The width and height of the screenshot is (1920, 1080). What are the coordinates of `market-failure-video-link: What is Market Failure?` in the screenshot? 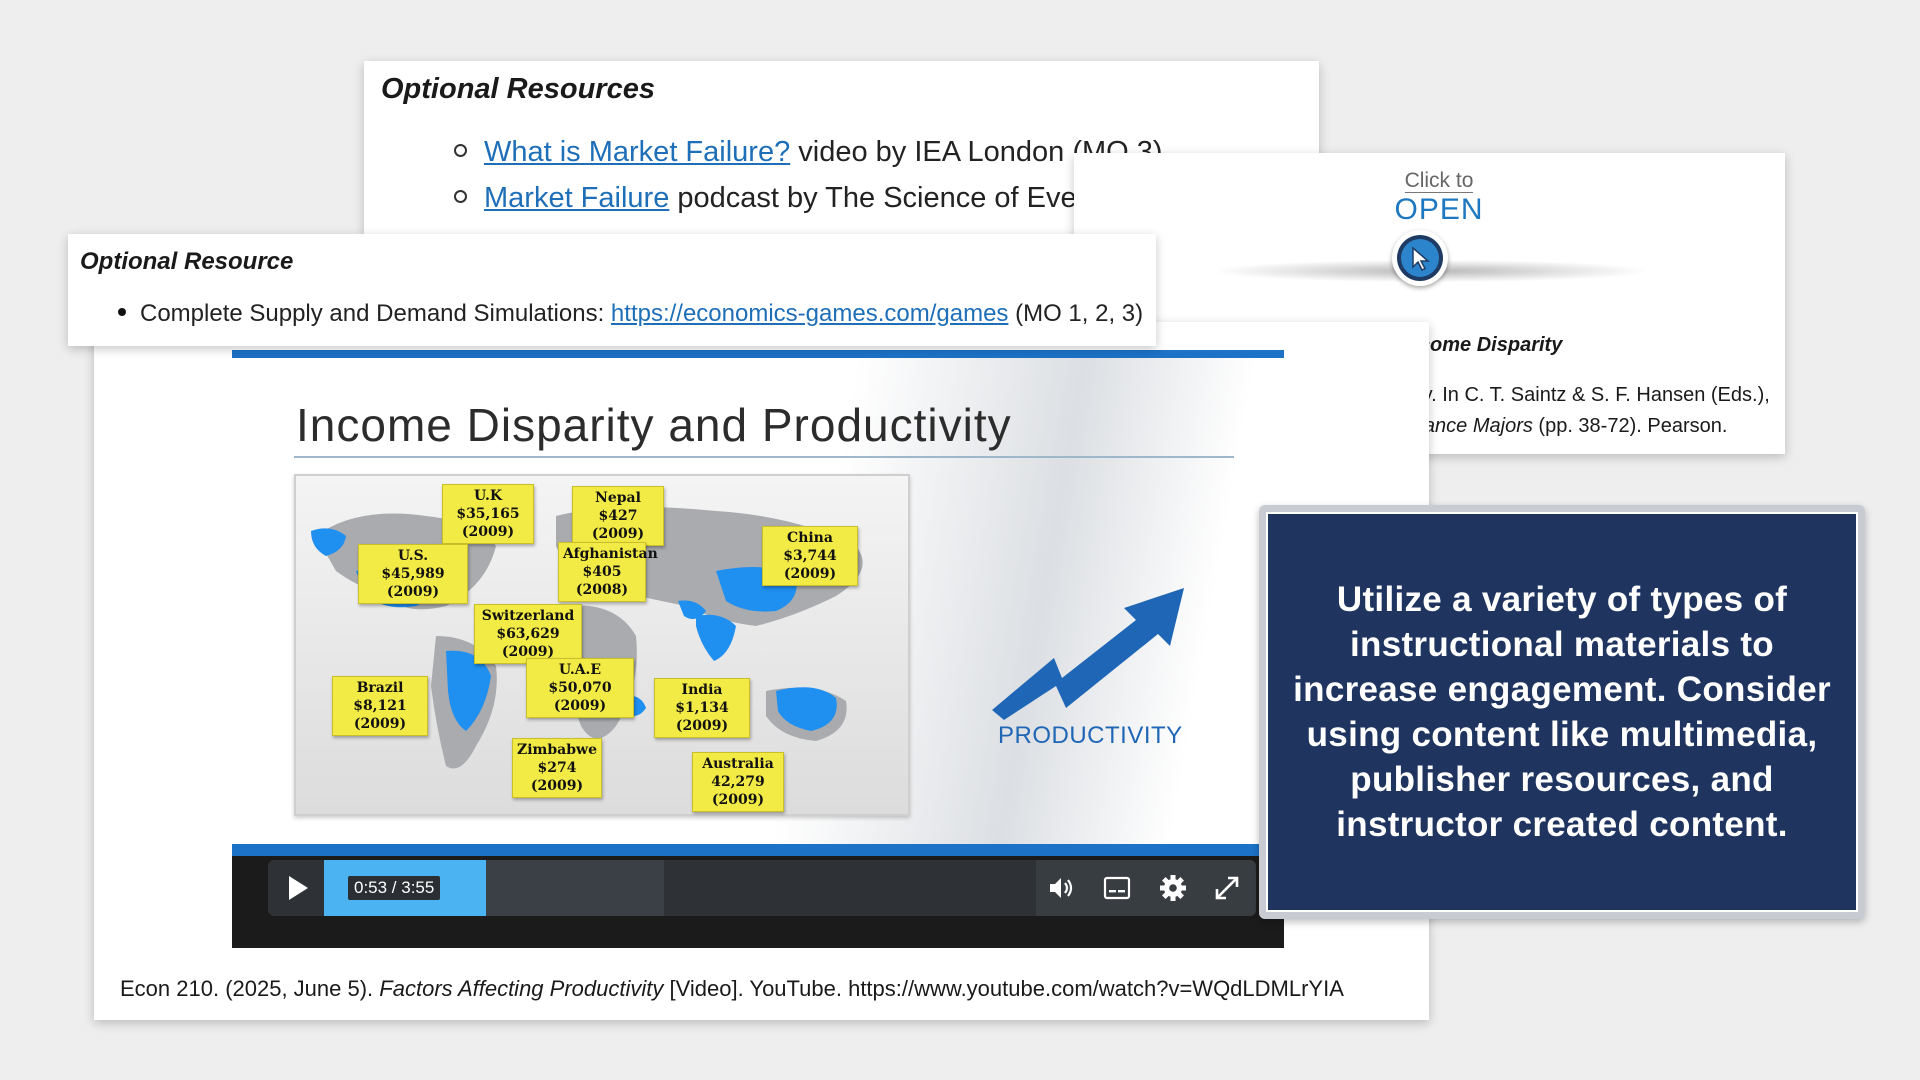 It's located at (637, 152).